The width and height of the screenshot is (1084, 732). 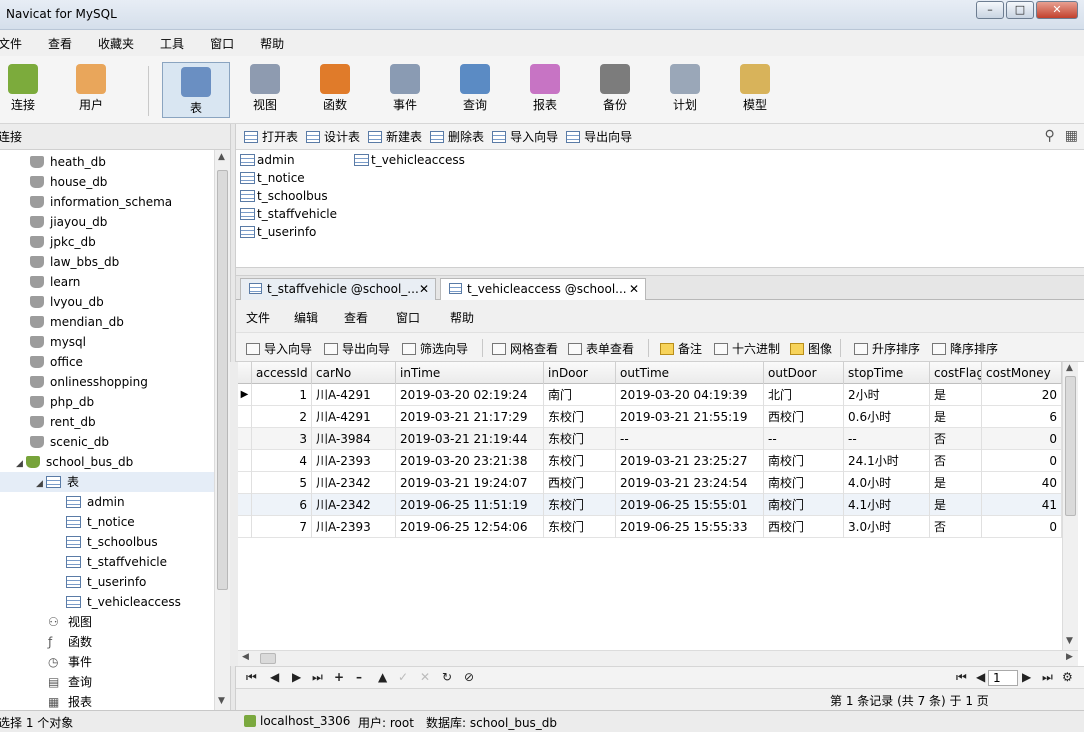 I want to click on tree-database-item: jiayou_db, so click(x=68, y=222).